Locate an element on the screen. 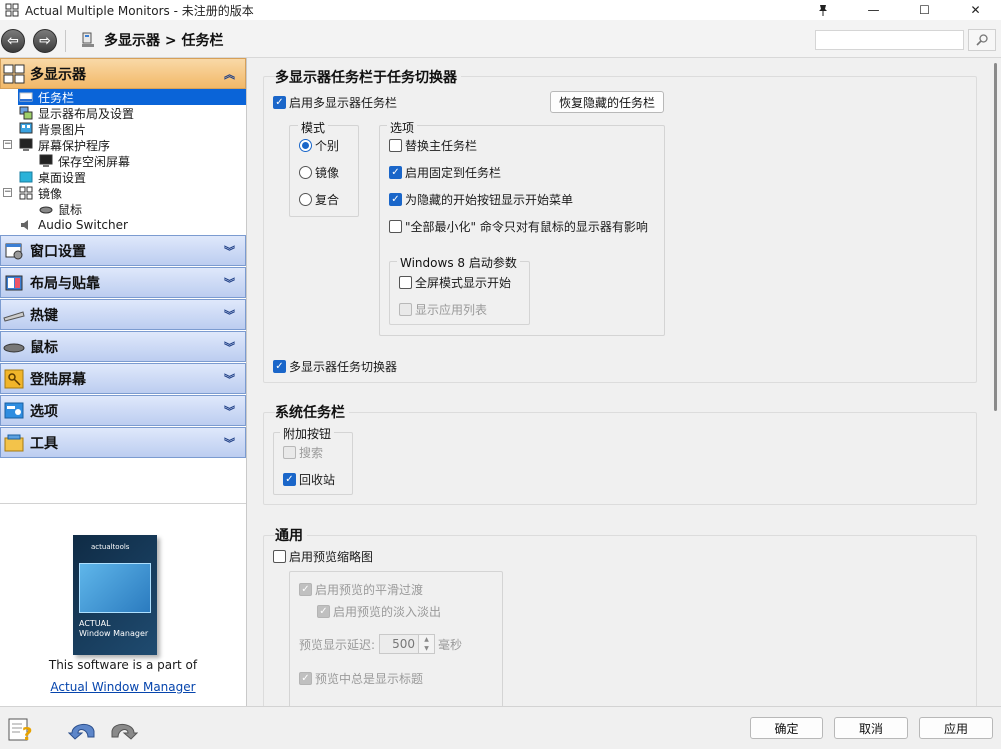 This screenshot has width=1001, height=749. scrollbar-thumb is located at coordinates (995, 237).